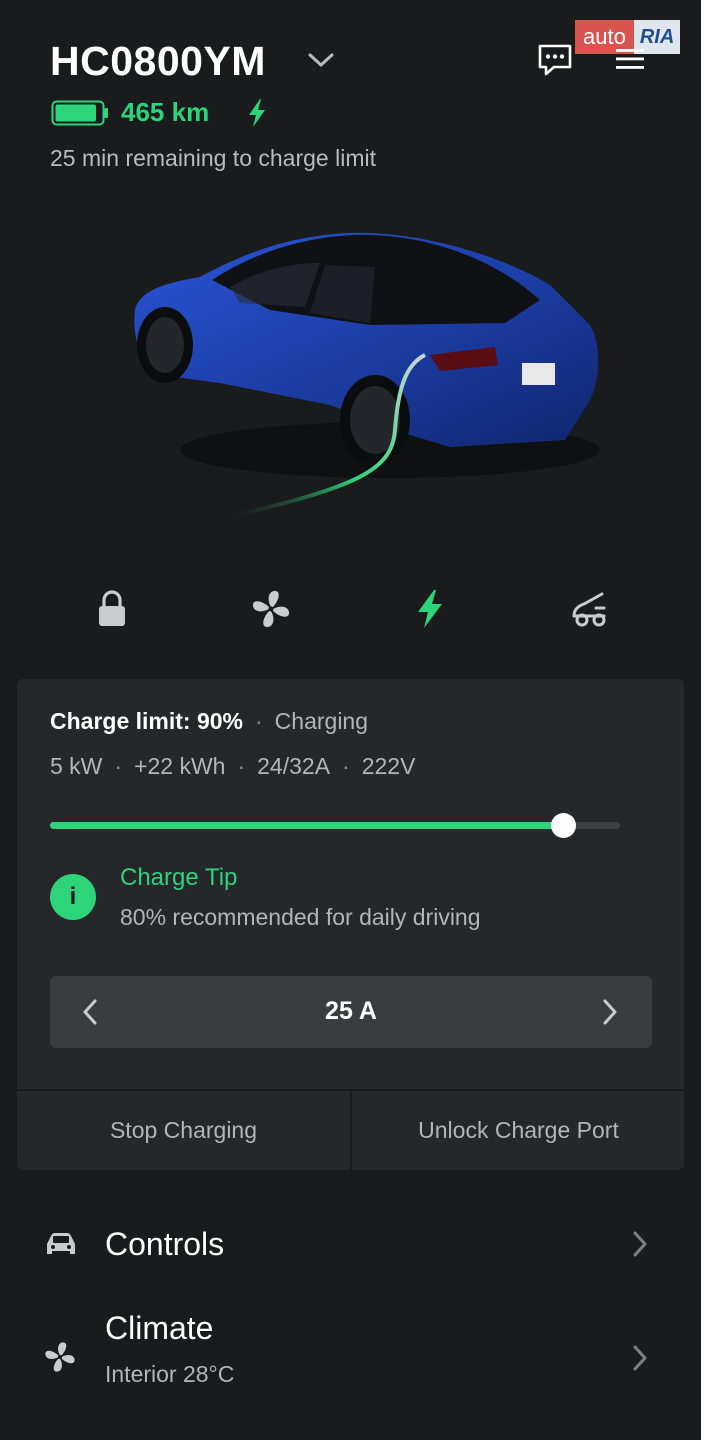  Describe the element at coordinates (321, 60) in the screenshot. I see `chevron-down-icon` at that location.